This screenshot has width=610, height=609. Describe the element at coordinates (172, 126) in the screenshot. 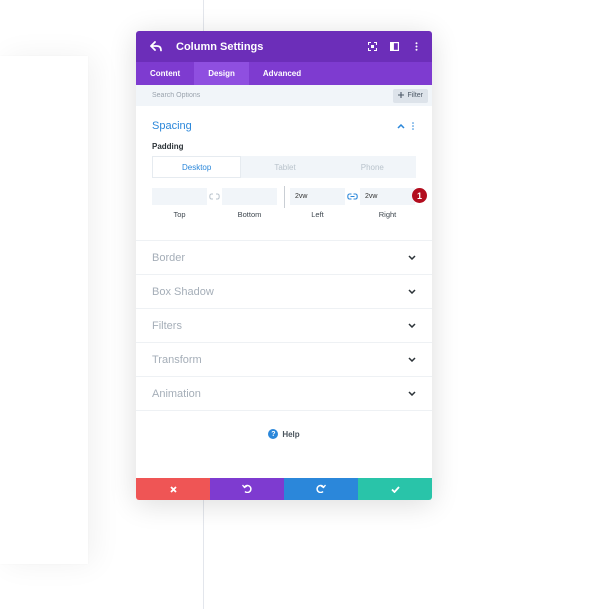

I see `spacing-section-title: Spacing` at that location.